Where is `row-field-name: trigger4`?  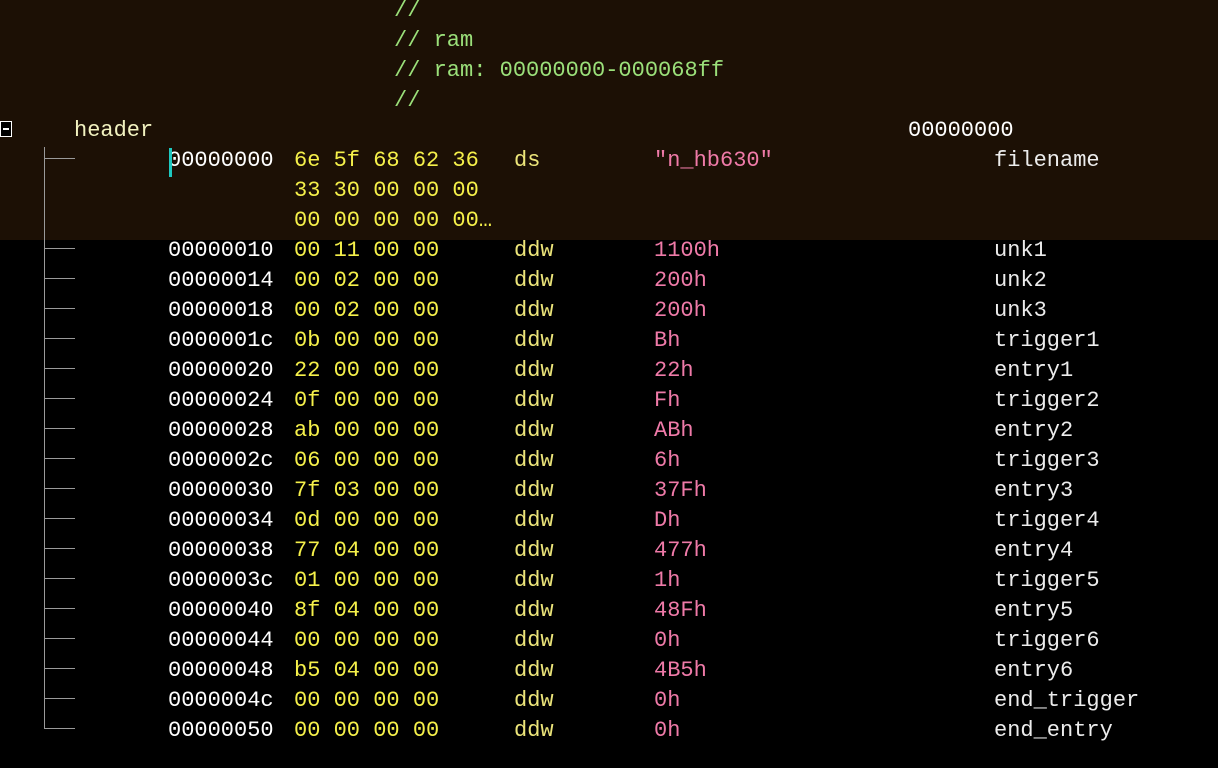 row-field-name: trigger4 is located at coordinates (1047, 520).